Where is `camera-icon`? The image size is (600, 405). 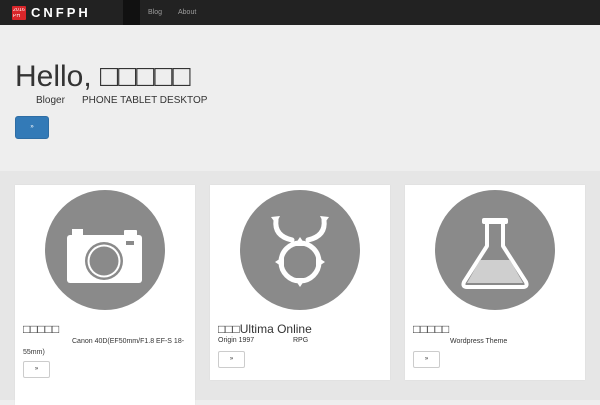
camera-icon is located at coordinates (104, 256).